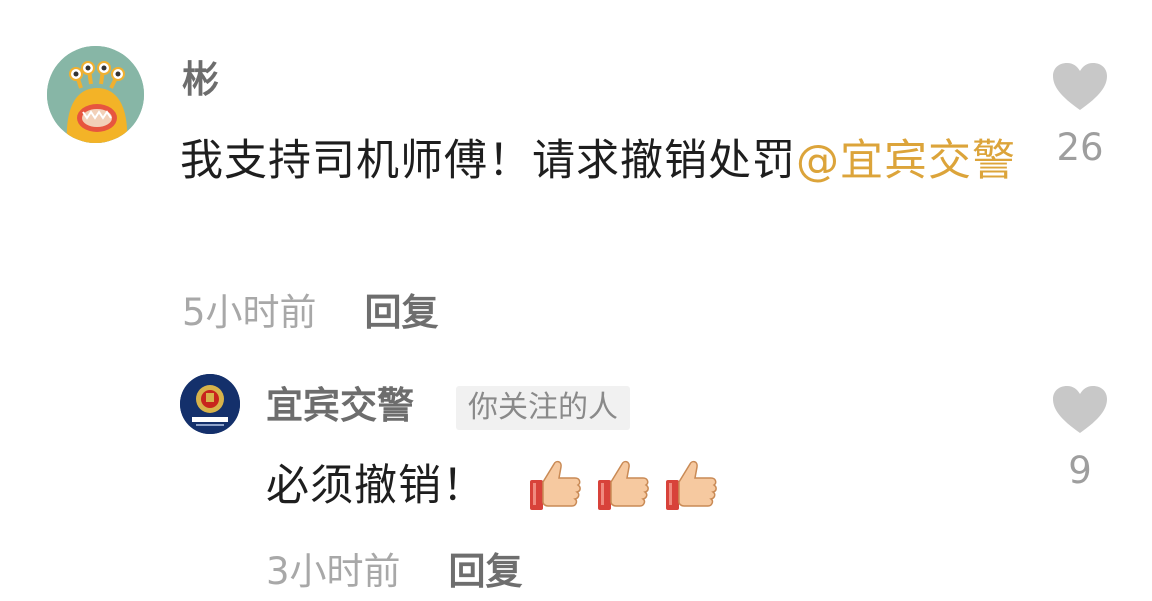  Describe the element at coordinates (249, 312) in the screenshot. I see `timestamp: 5小时前` at that location.